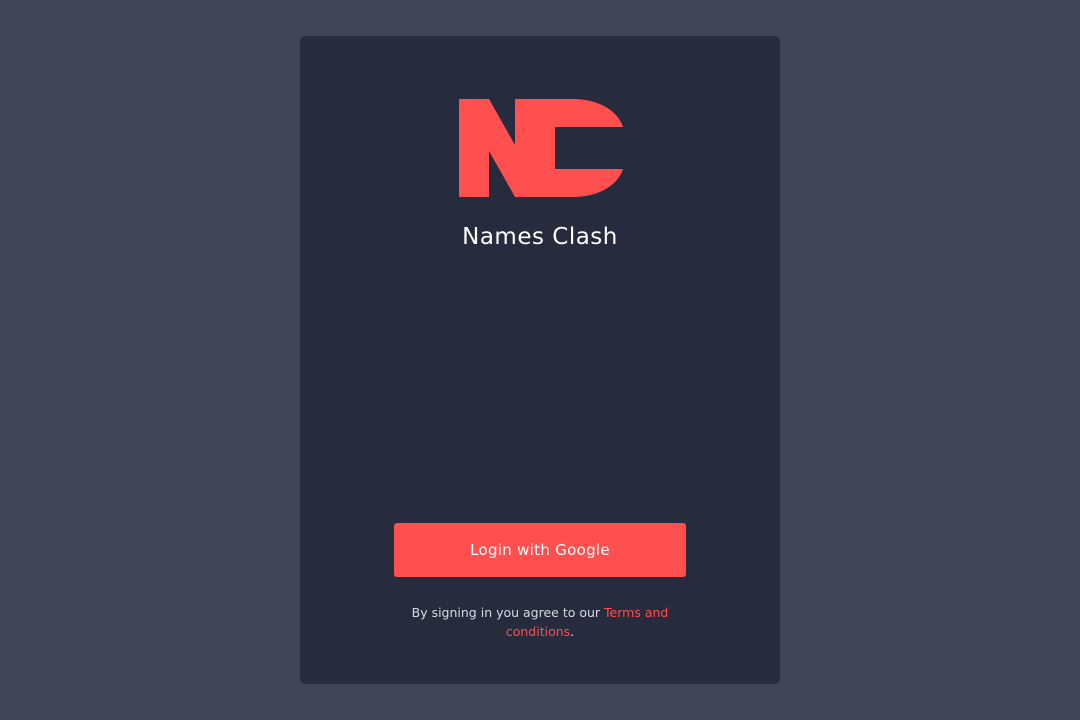  What do you see at coordinates (540, 550) in the screenshot?
I see `login-with-google-button: Login with Google` at bounding box center [540, 550].